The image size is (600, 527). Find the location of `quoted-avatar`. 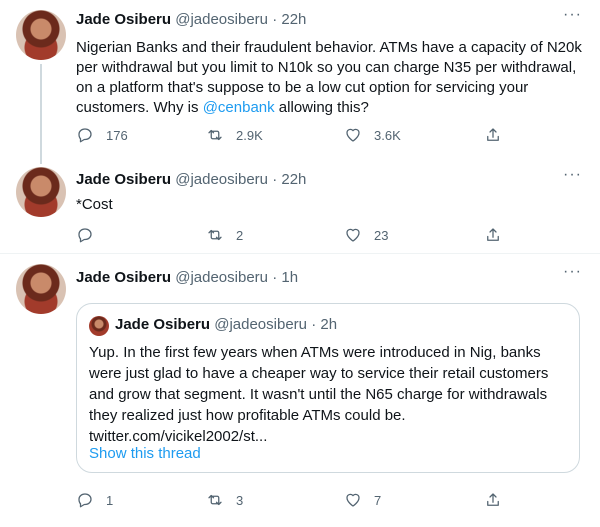

quoted-avatar is located at coordinates (99, 326).